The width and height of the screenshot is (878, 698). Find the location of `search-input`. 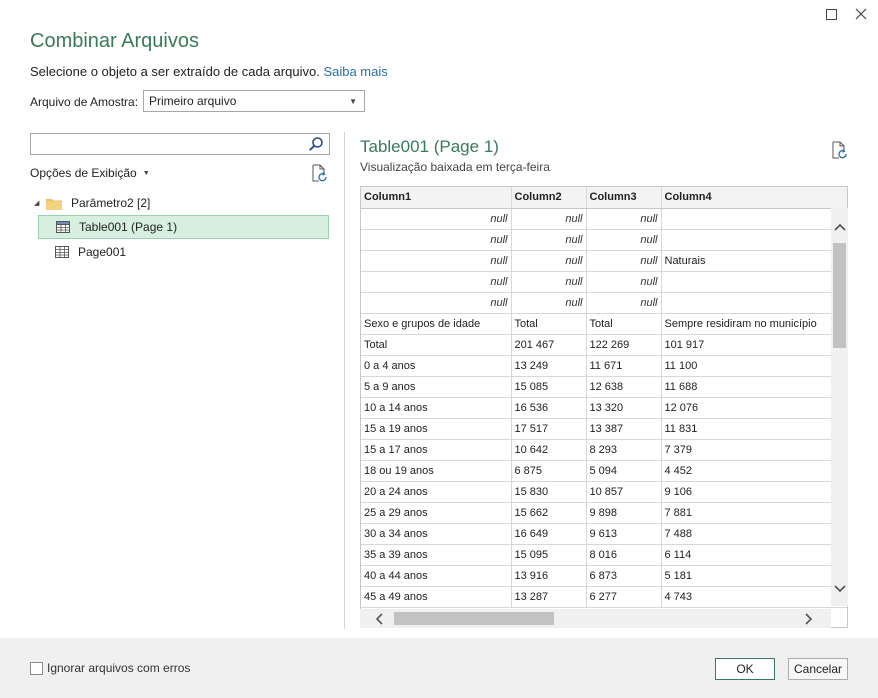

search-input is located at coordinates (180, 144).